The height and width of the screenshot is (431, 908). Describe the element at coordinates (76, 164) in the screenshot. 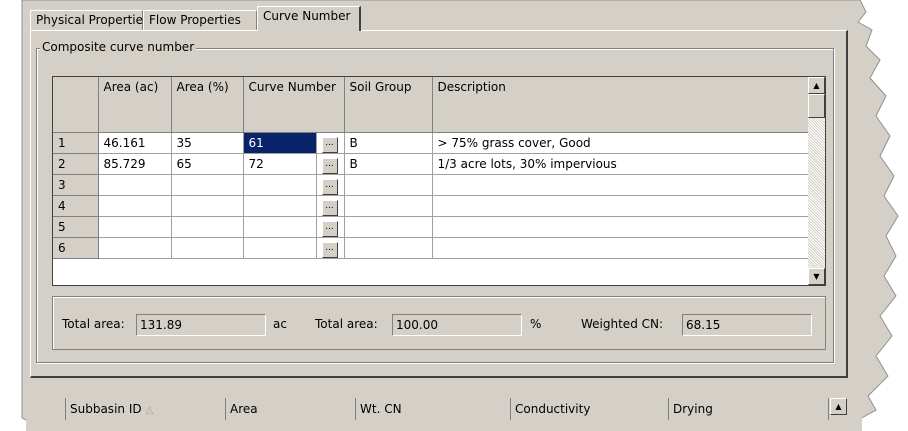

I see `row-number: 2` at that location.